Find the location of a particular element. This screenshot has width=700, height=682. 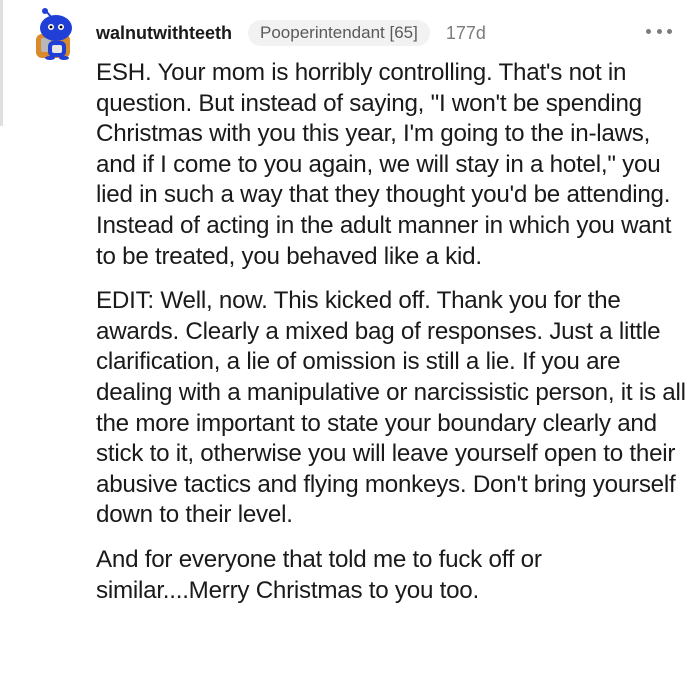

snoo-avatar-icon is located at coordinates (54, 34).